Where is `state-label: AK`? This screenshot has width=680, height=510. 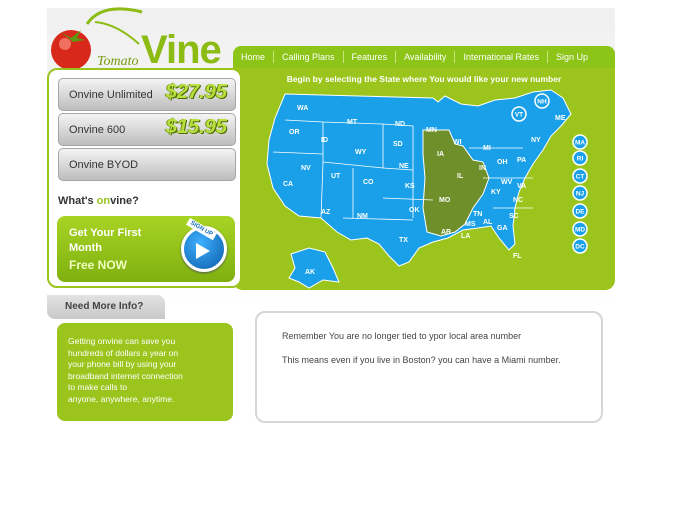
state-label: AK is located at coordinates (310, 272).